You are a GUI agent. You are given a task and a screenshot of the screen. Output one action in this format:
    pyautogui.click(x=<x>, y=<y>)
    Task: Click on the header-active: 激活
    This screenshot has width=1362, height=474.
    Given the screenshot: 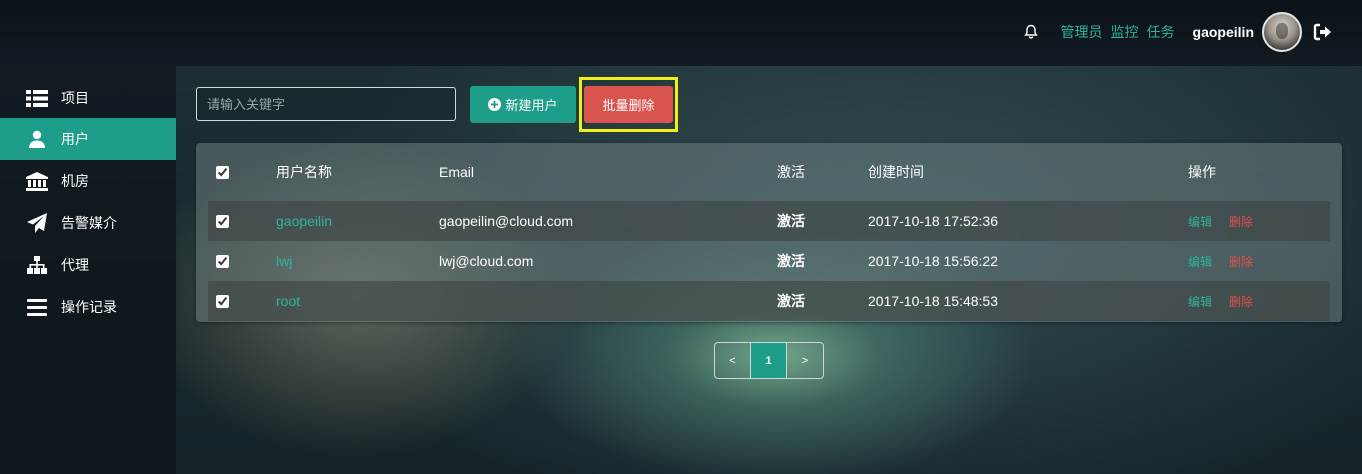 What is the action you would take?
    pyautogui.click(x=791, y=172)
    